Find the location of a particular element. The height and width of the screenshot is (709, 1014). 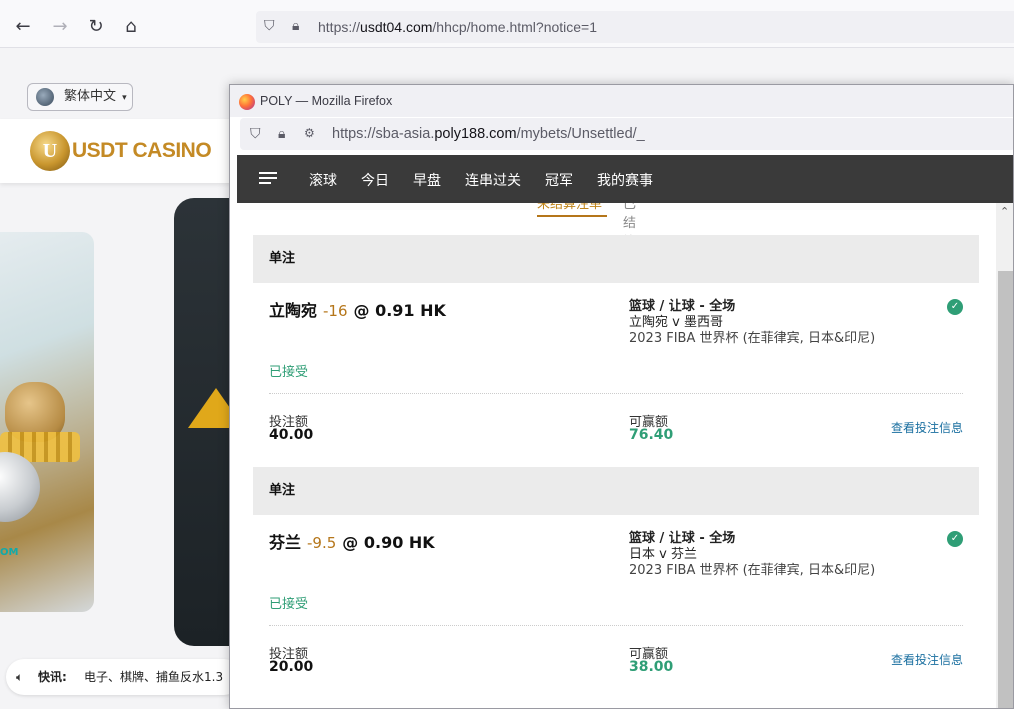

odds: @ 0.90 HK is located at coordinates (388, 542).